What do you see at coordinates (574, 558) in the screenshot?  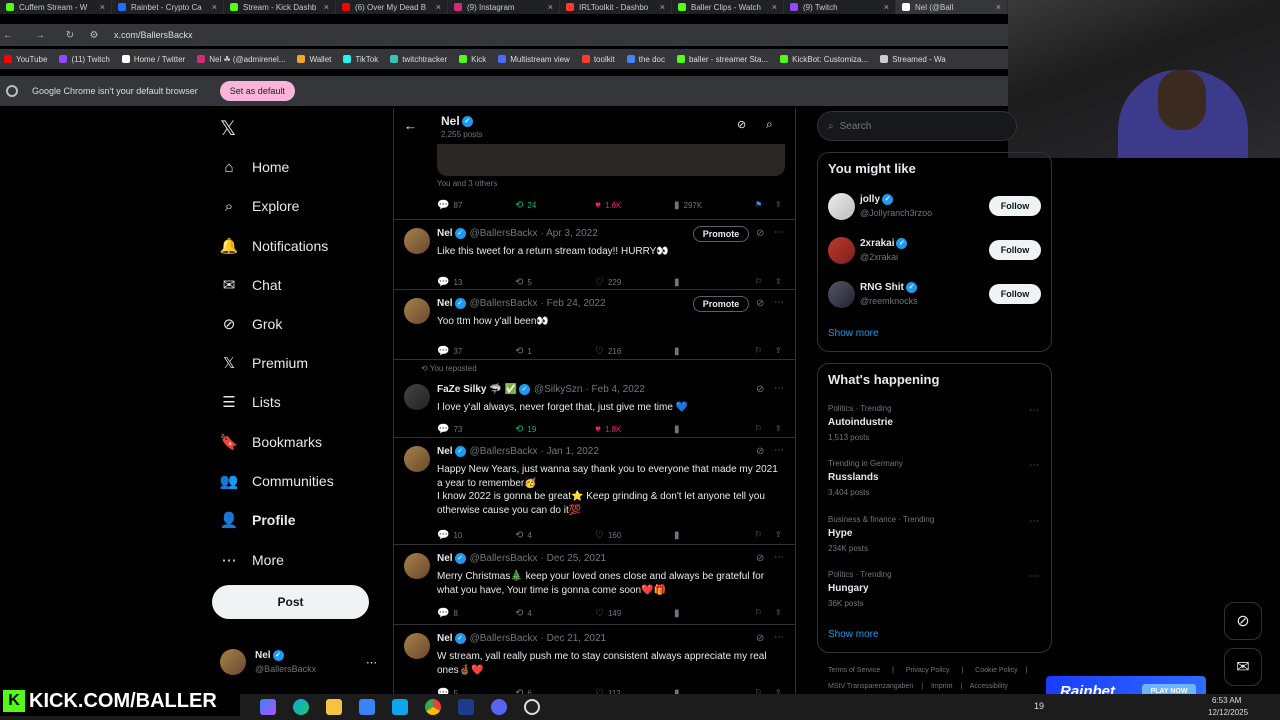 I see `tweet-date: · Dec 25, 2021` at bounding box center [574, 558].